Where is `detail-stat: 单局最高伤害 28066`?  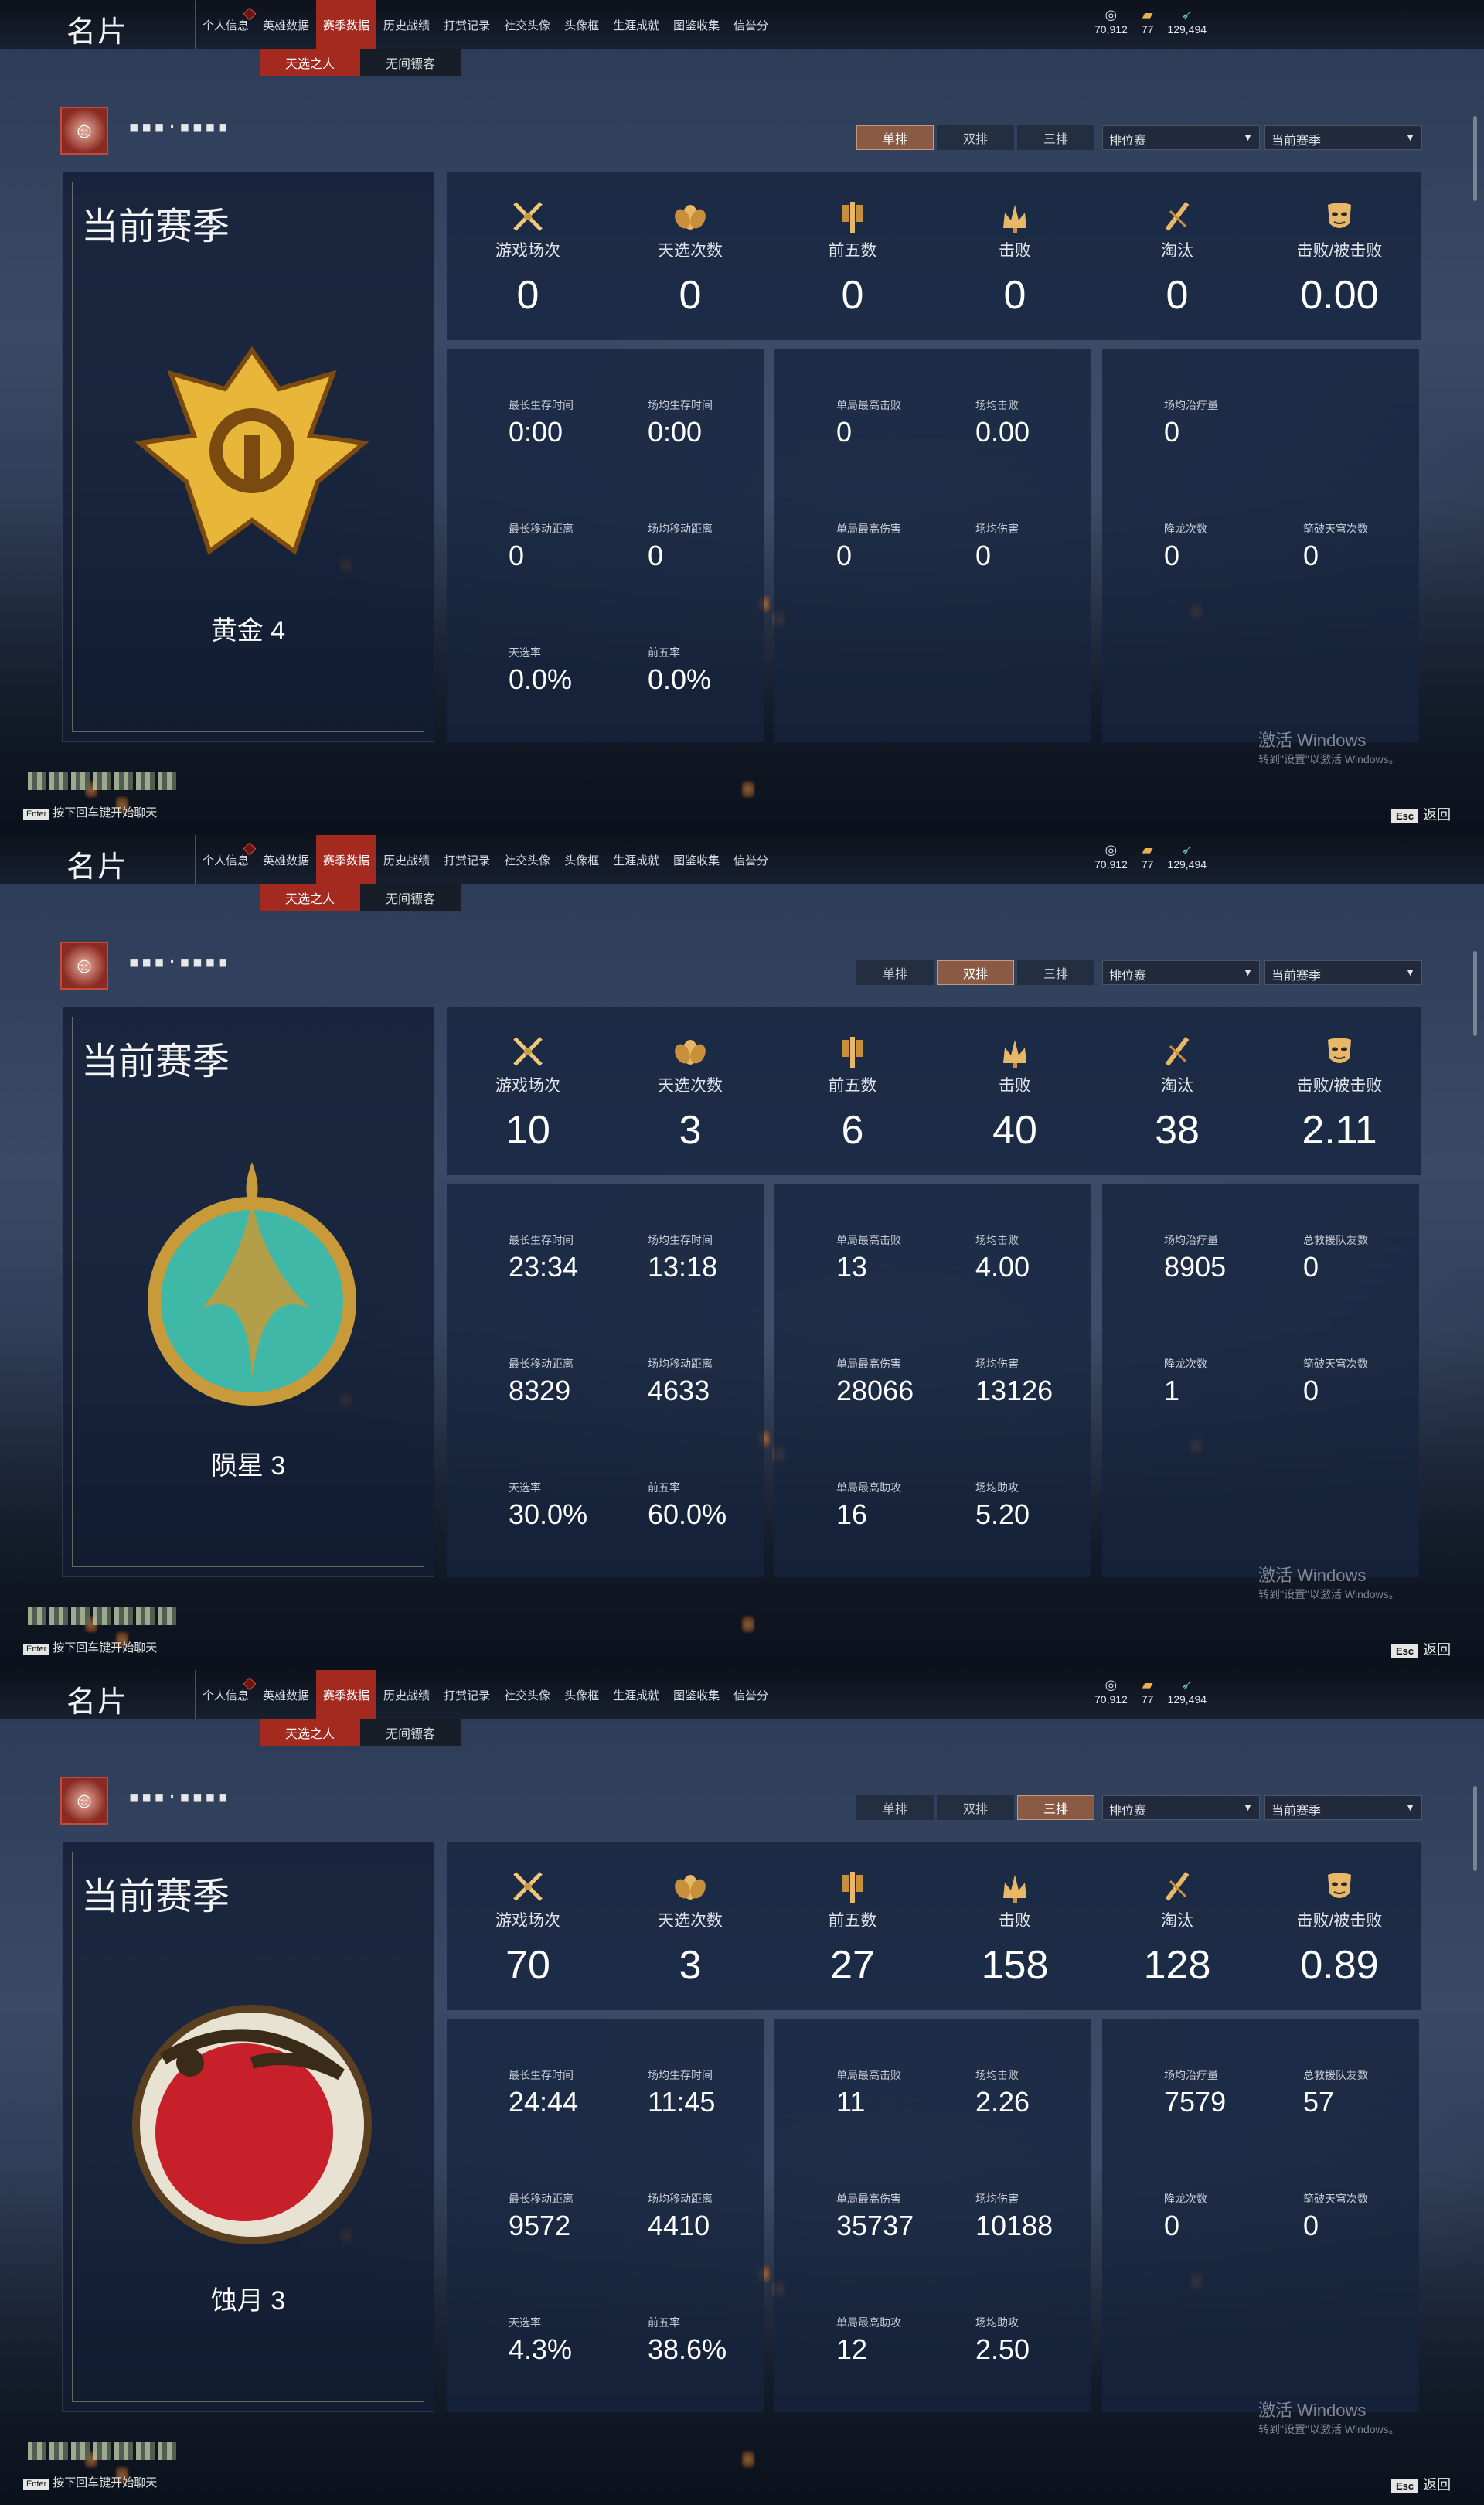
detail-stat: 单局最高伤害 28066 is located at coordinates (905, 1381).